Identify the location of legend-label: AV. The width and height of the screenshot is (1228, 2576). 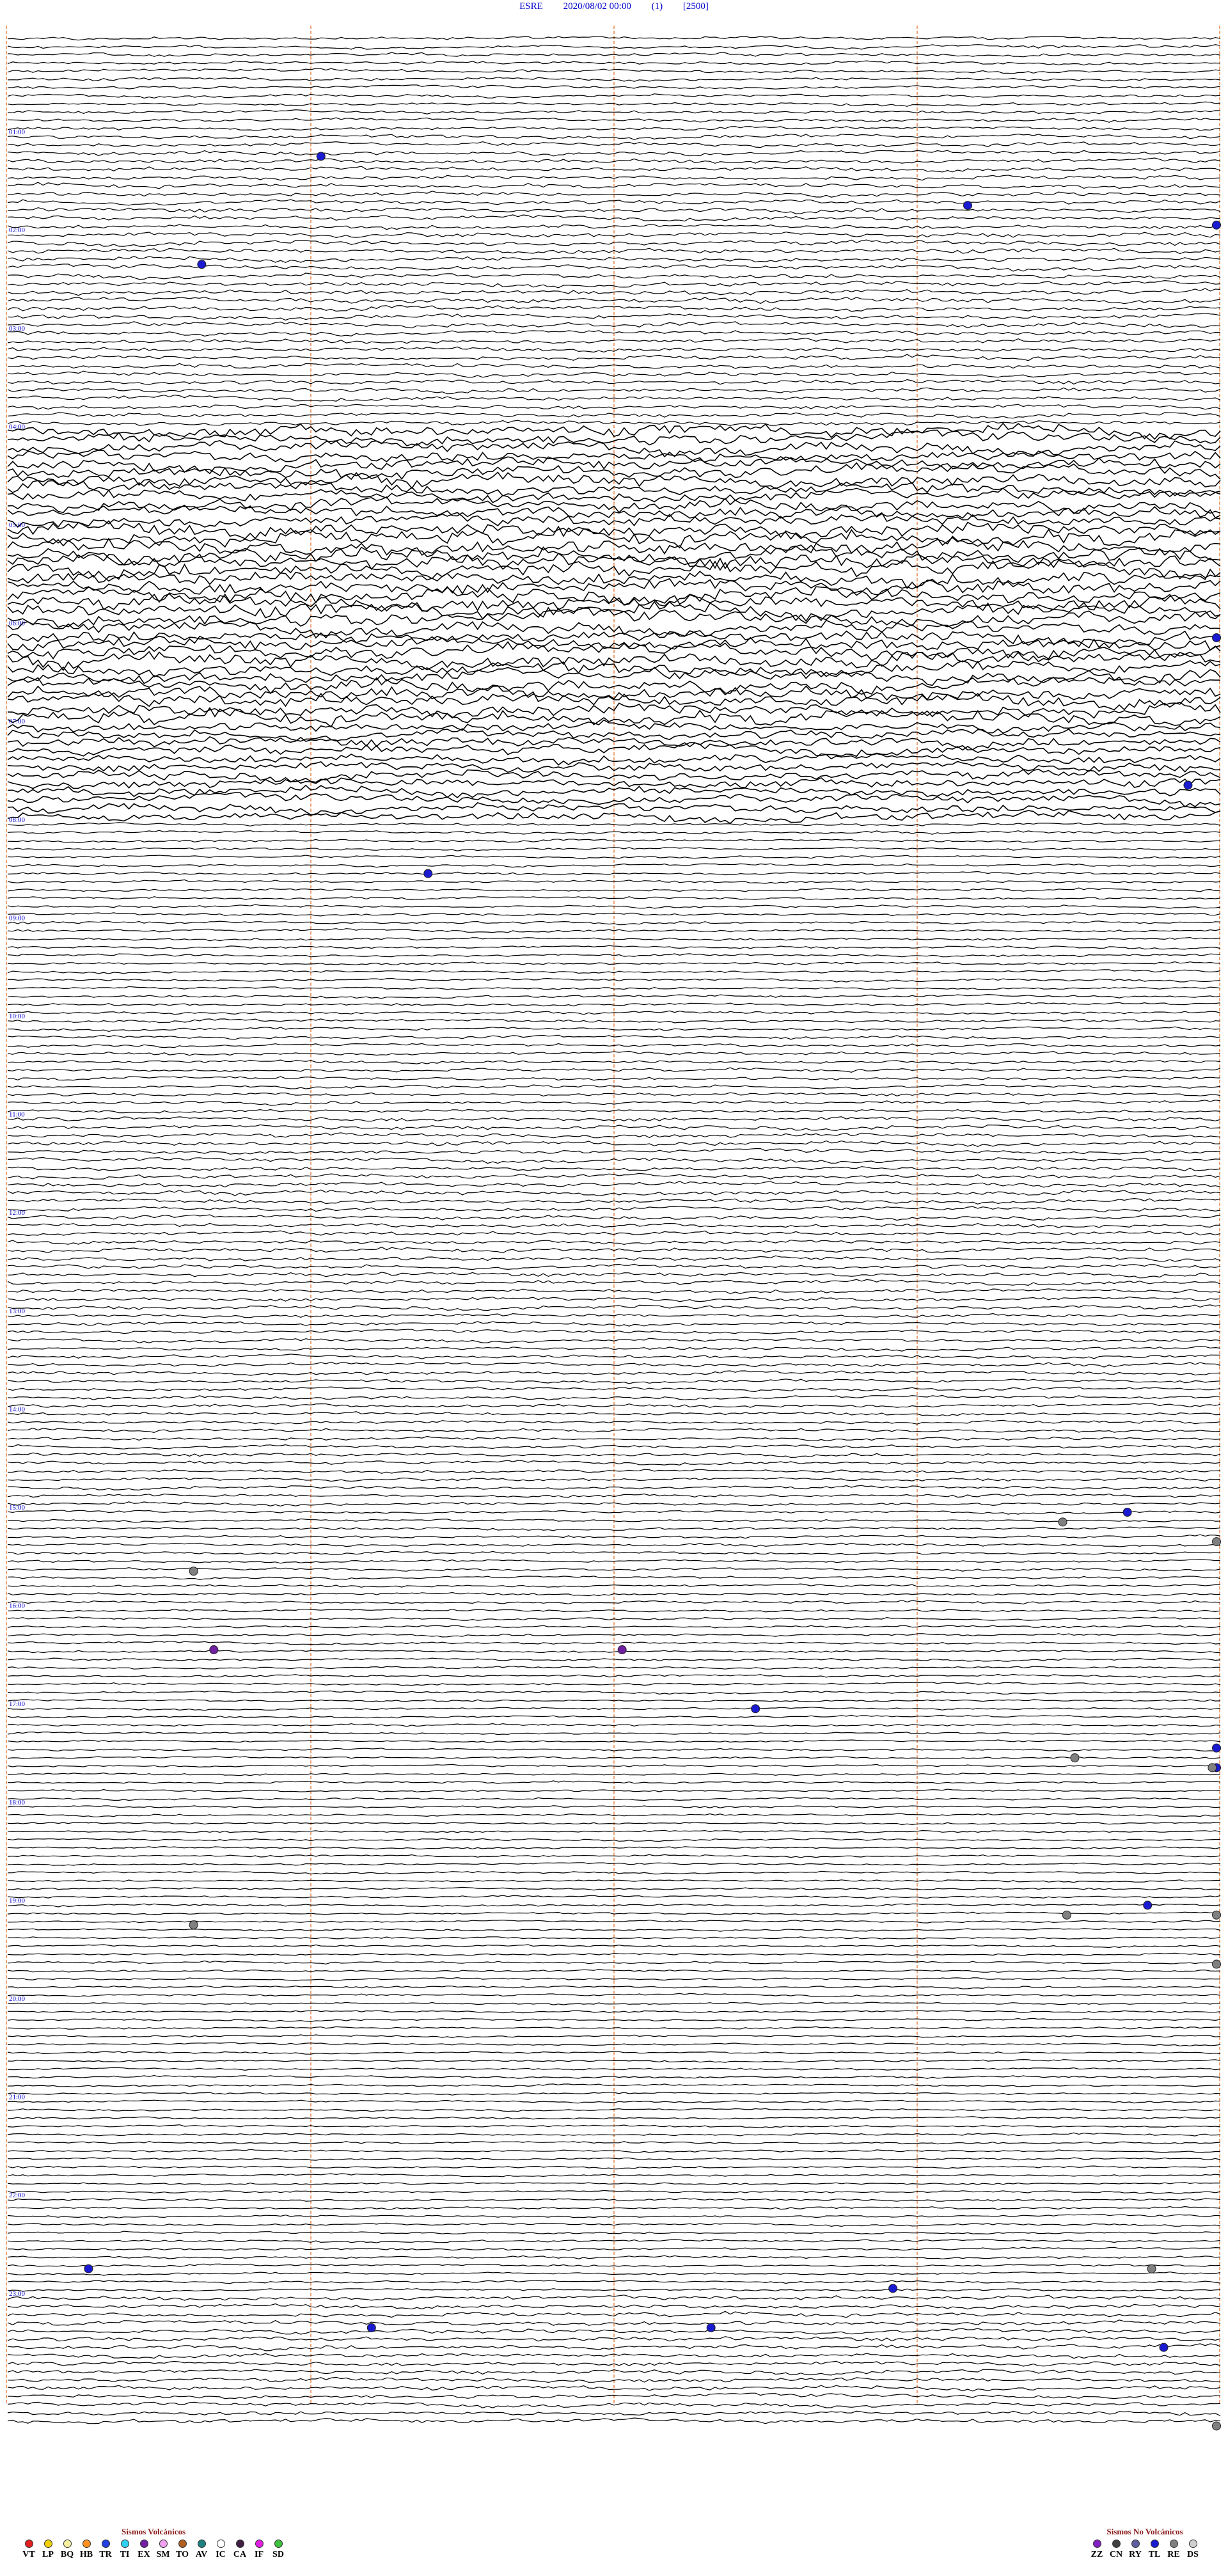
(201, 2554).